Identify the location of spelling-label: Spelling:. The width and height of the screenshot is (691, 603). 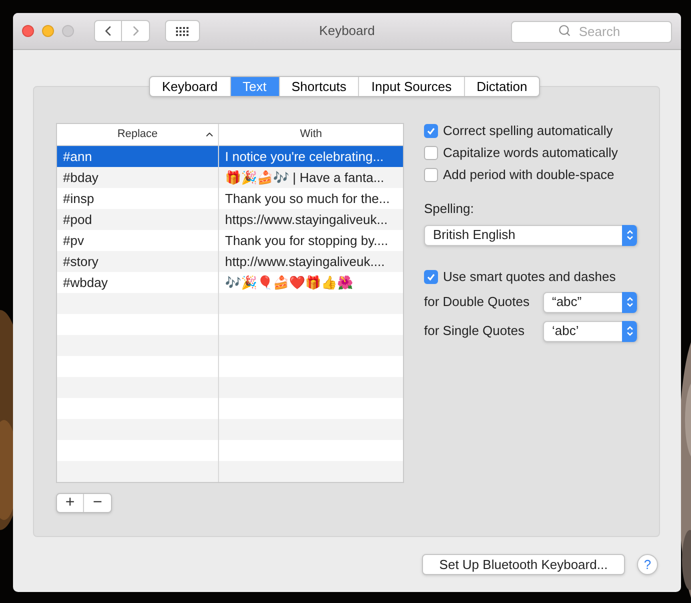
(449, 209).